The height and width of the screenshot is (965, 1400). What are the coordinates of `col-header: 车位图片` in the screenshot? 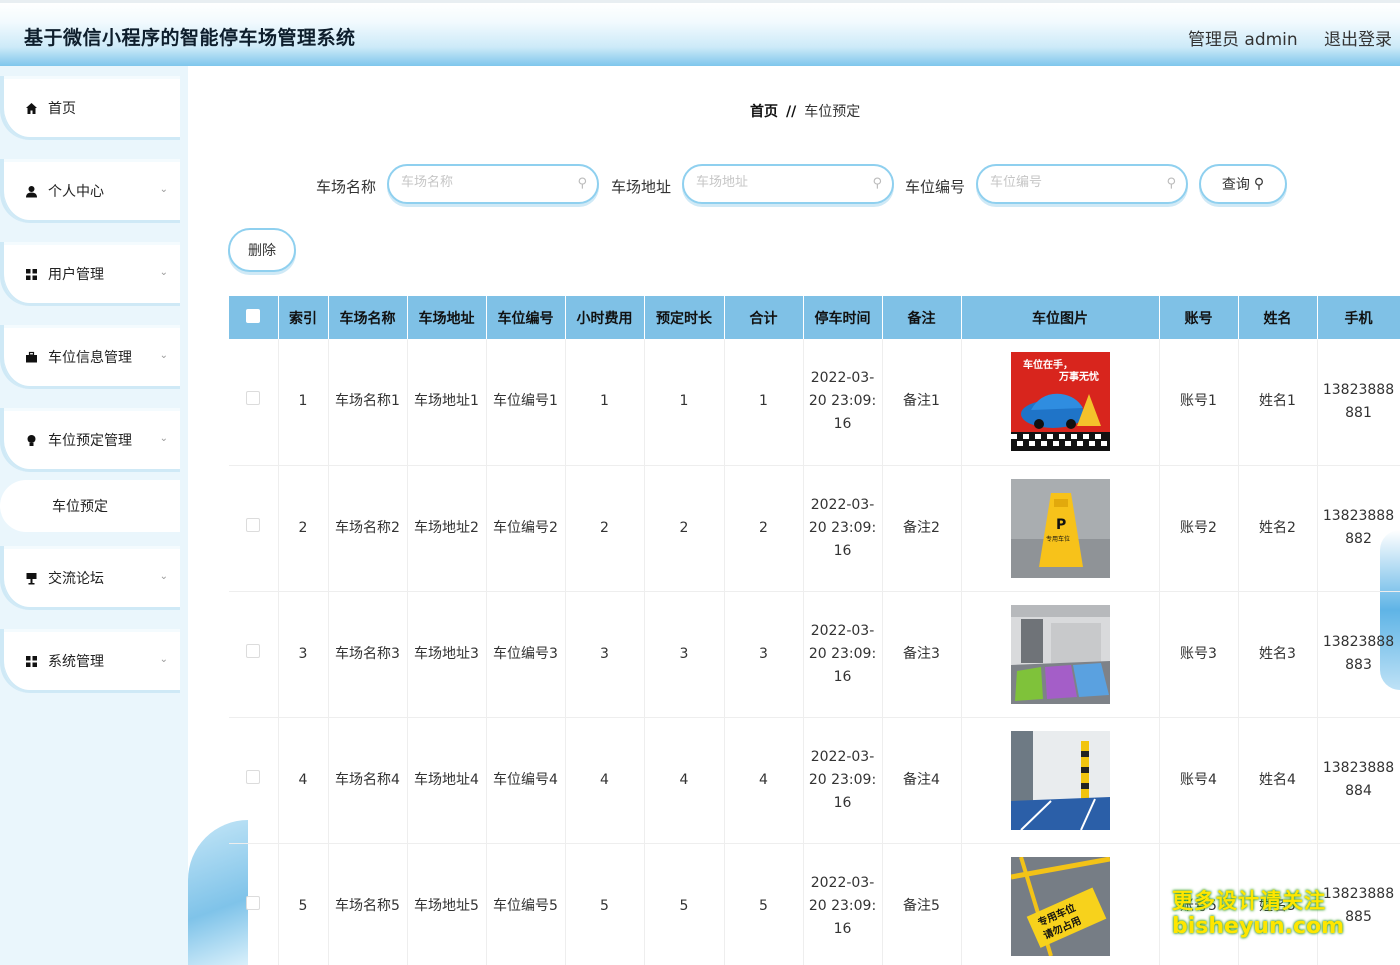 It's located at (1060, 317).